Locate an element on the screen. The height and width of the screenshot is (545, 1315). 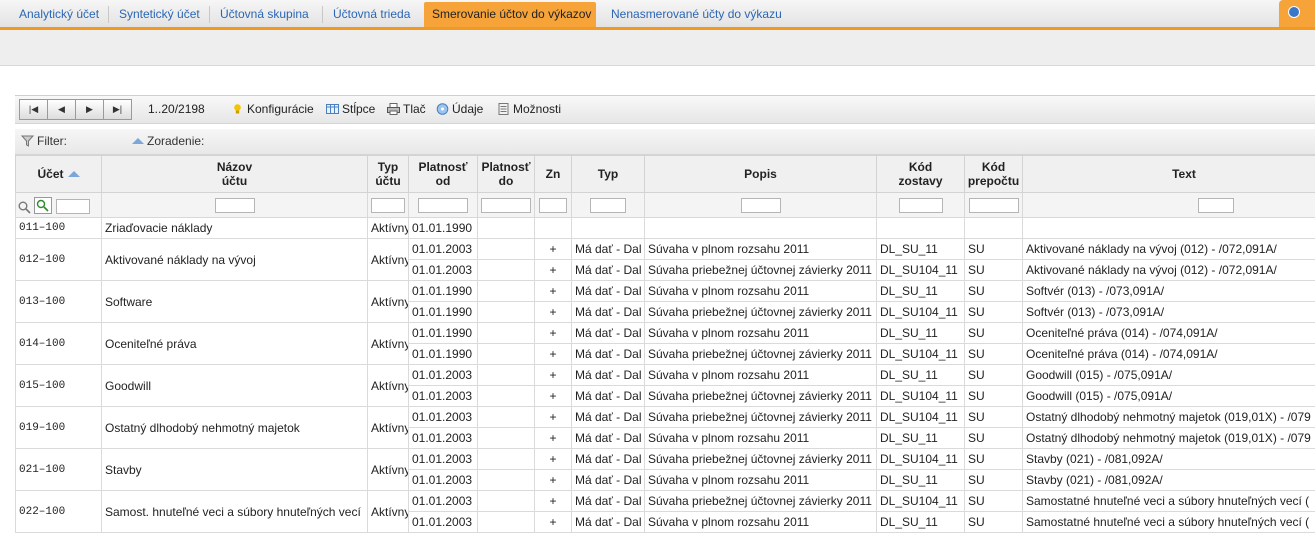
cell-nazov: Stavby is located at coordinates (234, 469).